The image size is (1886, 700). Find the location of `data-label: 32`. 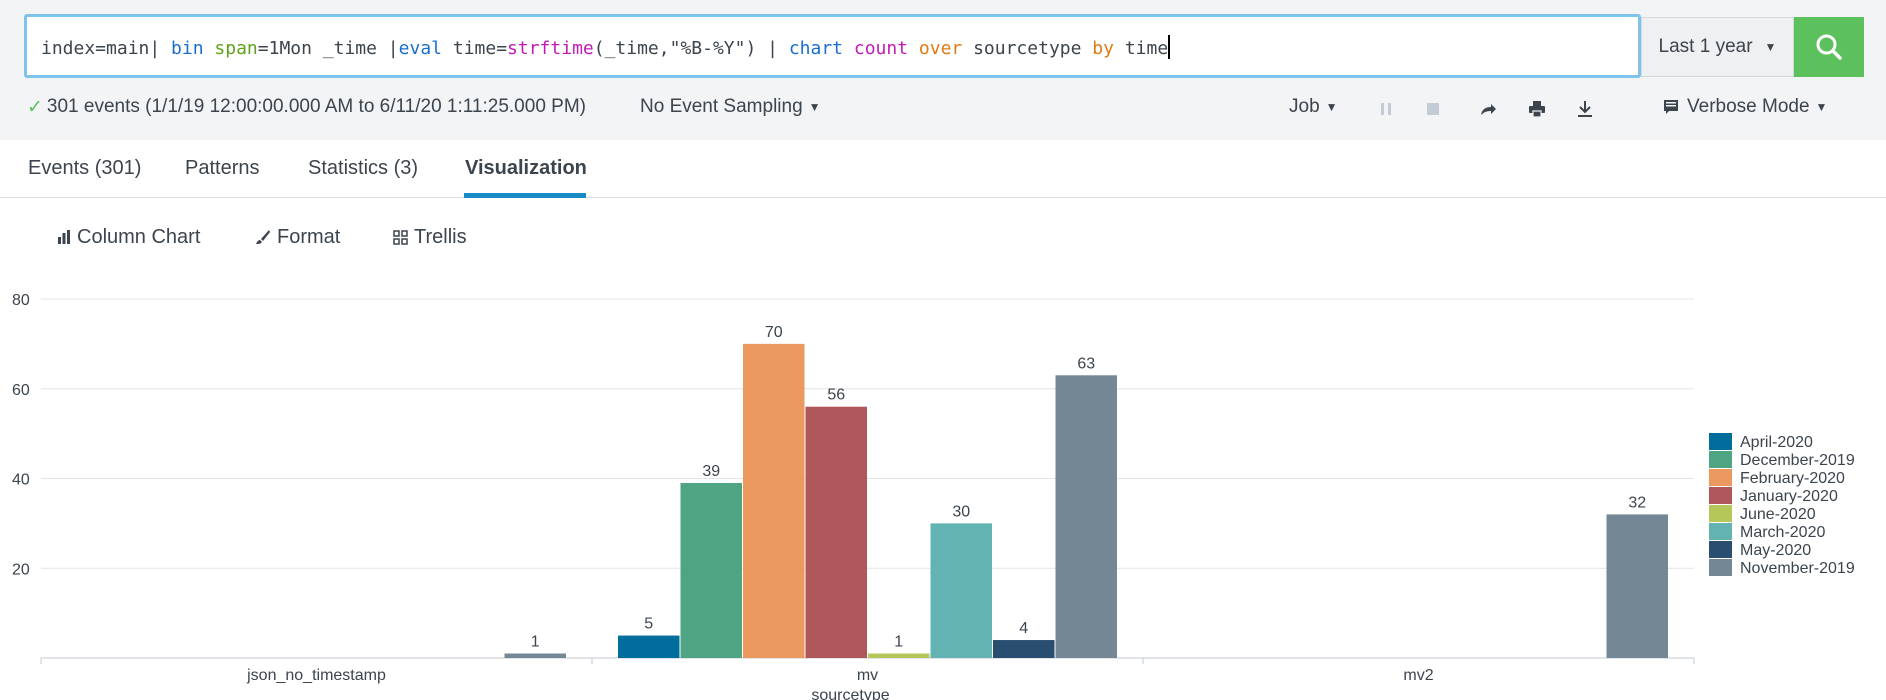

data-label: 32 is located at coordinates (1637, 502).